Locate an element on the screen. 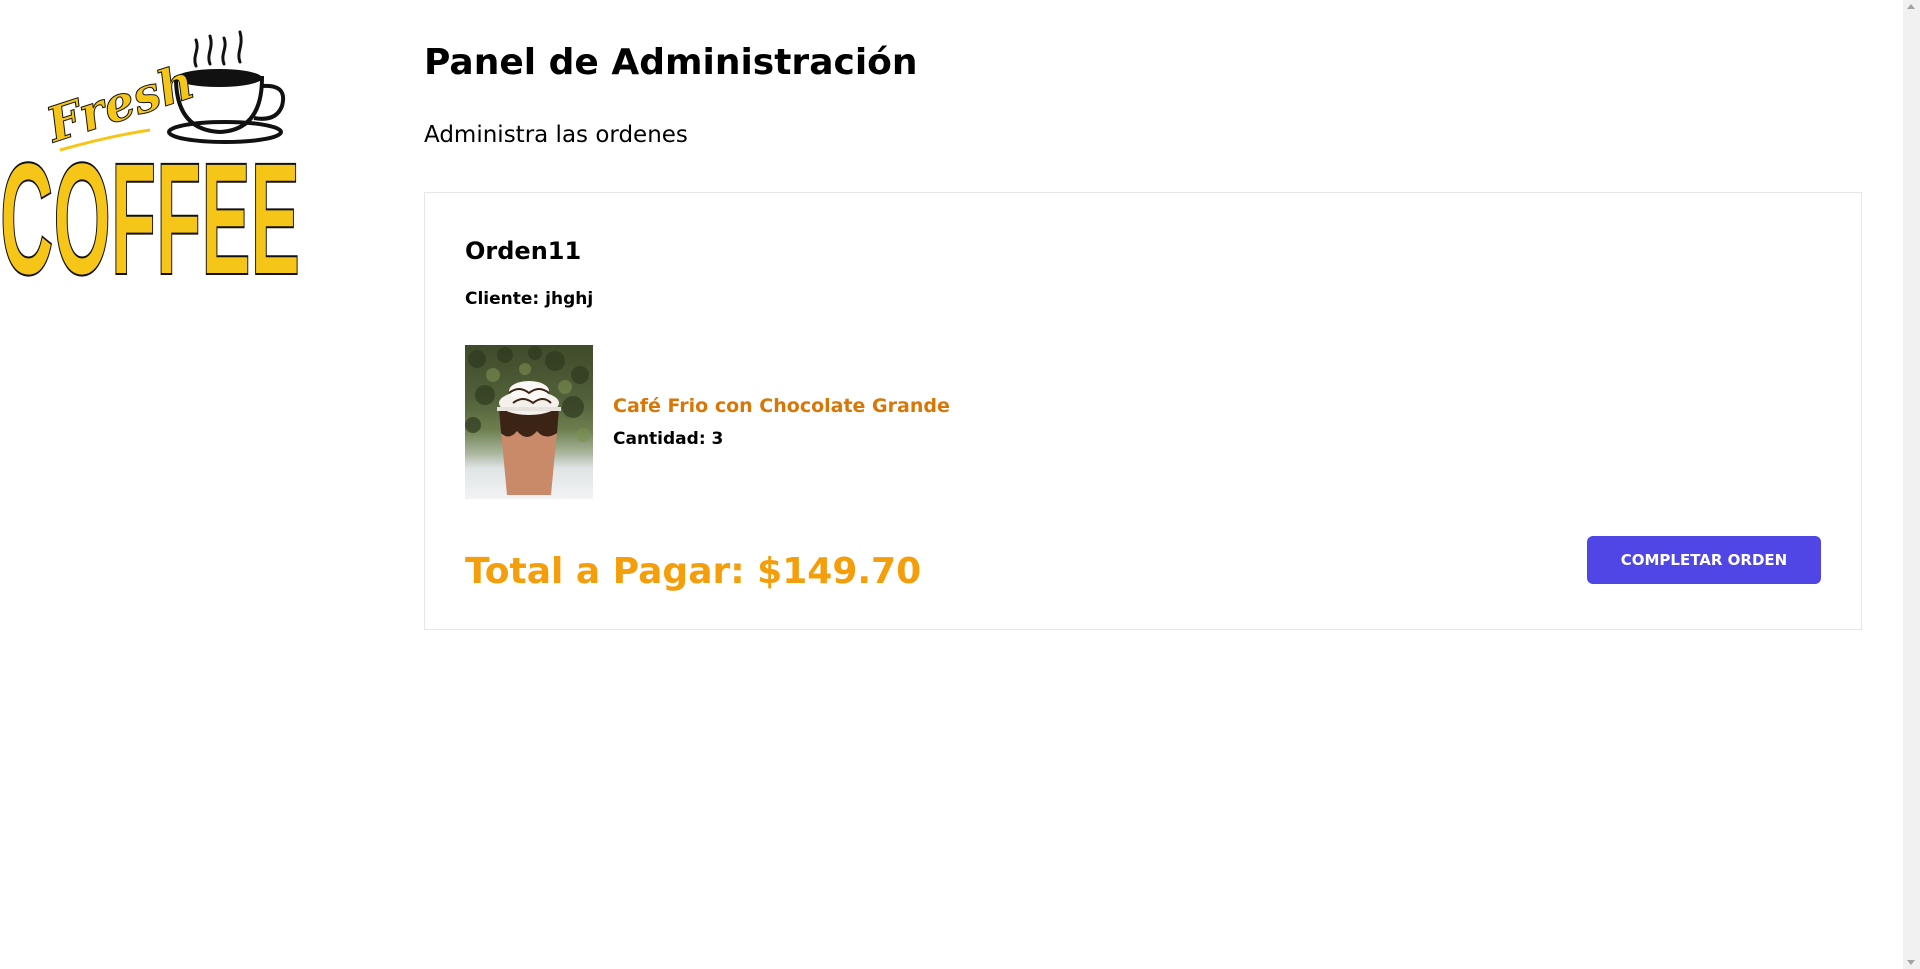  iced-coffee-drawing is located at coordinates (527, 420).